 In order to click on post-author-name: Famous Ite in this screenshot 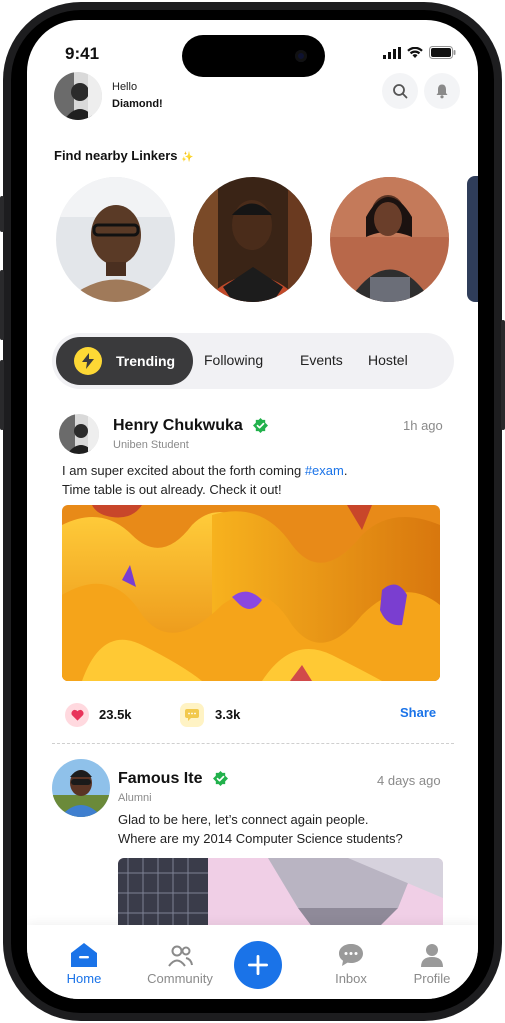, I will do `click(173, 779)`.